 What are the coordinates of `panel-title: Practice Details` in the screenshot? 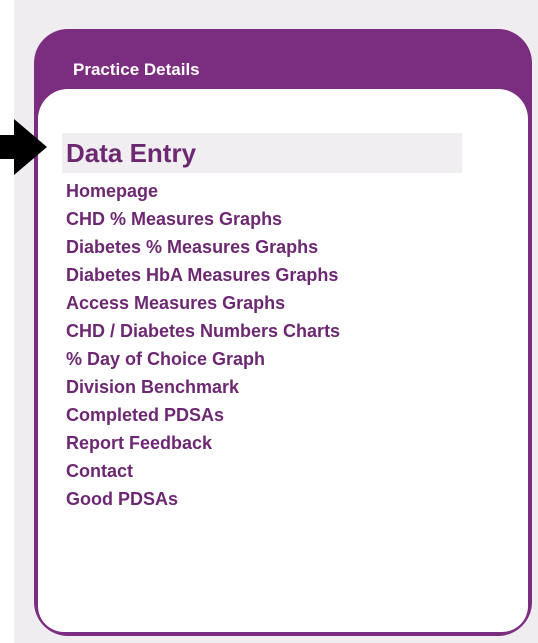 It's located at (136, 69).